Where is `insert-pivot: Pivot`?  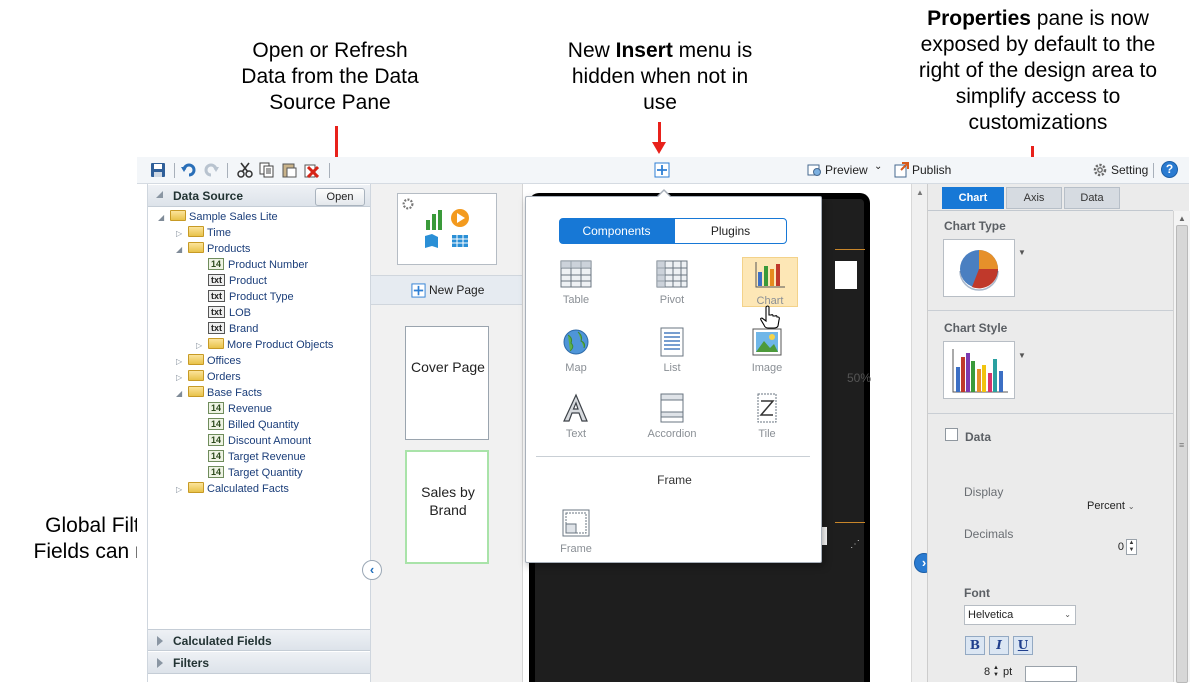
insert-pivot: Pivot is located at coordinates (672, 282).